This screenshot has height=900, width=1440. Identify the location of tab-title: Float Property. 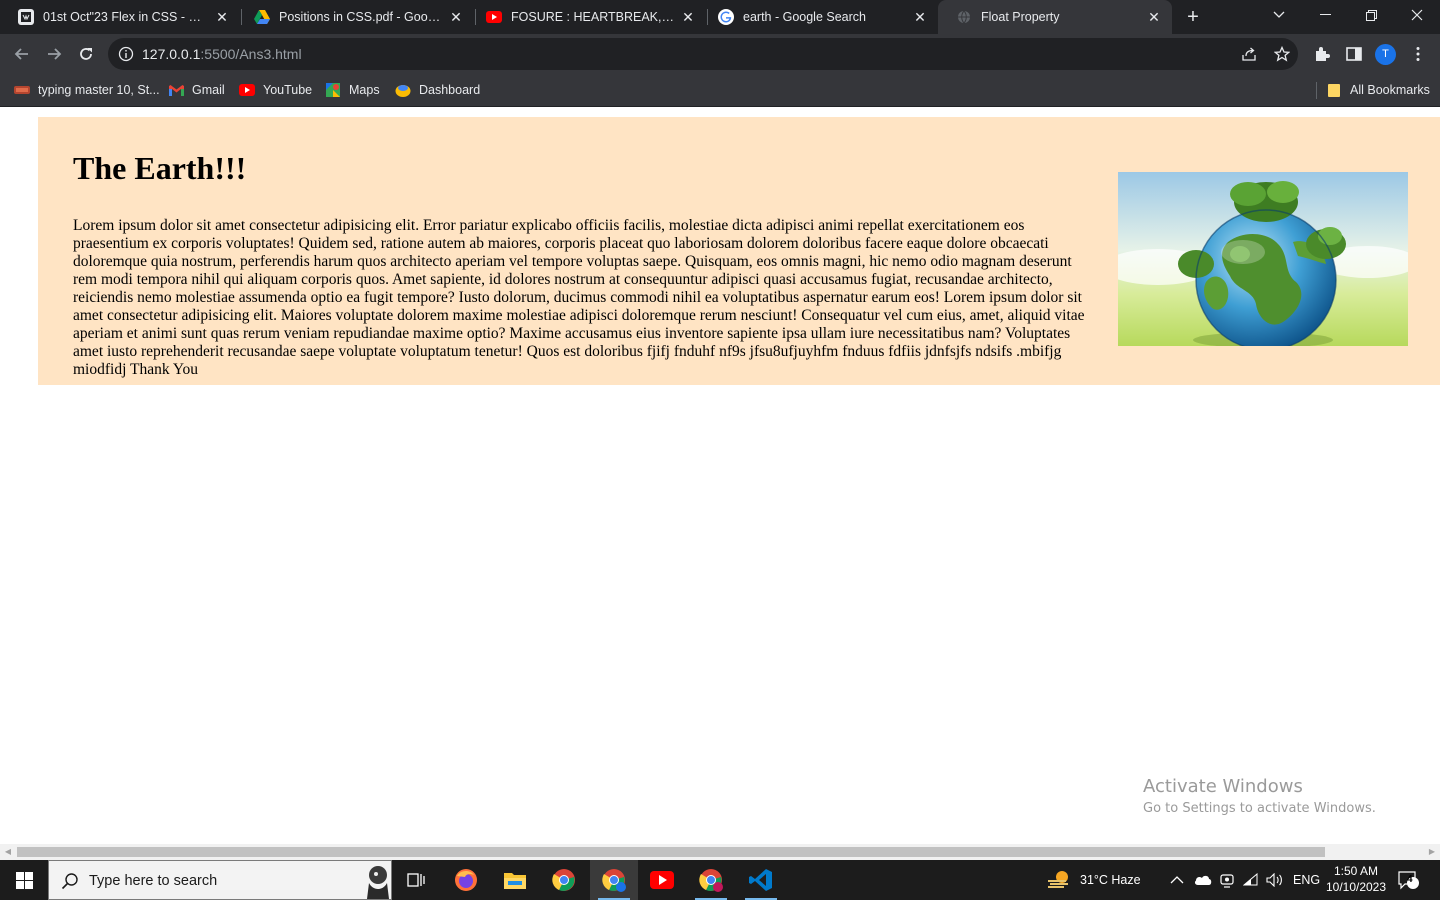
(1020, 17).